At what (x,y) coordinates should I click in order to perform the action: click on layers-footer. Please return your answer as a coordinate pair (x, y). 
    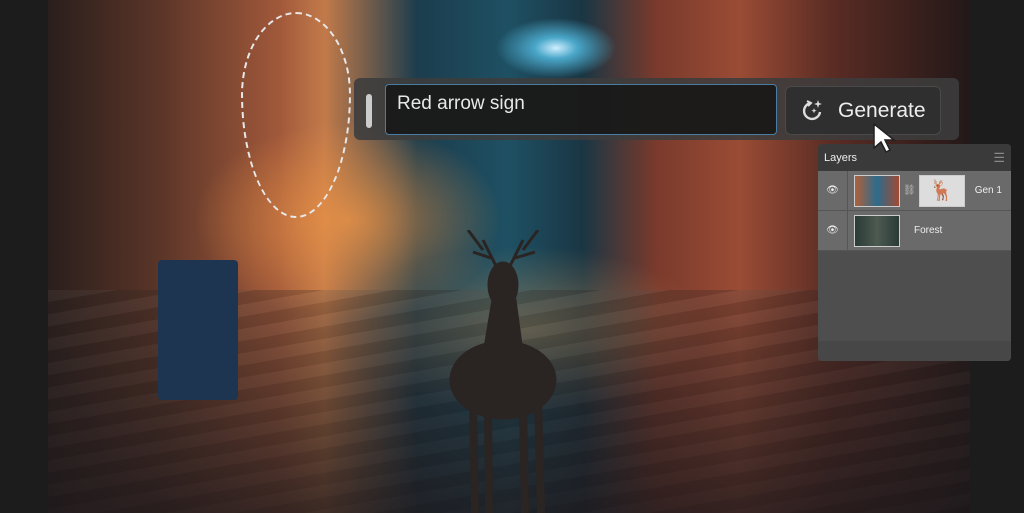
    Looking at the image, I should click on (914, 351).